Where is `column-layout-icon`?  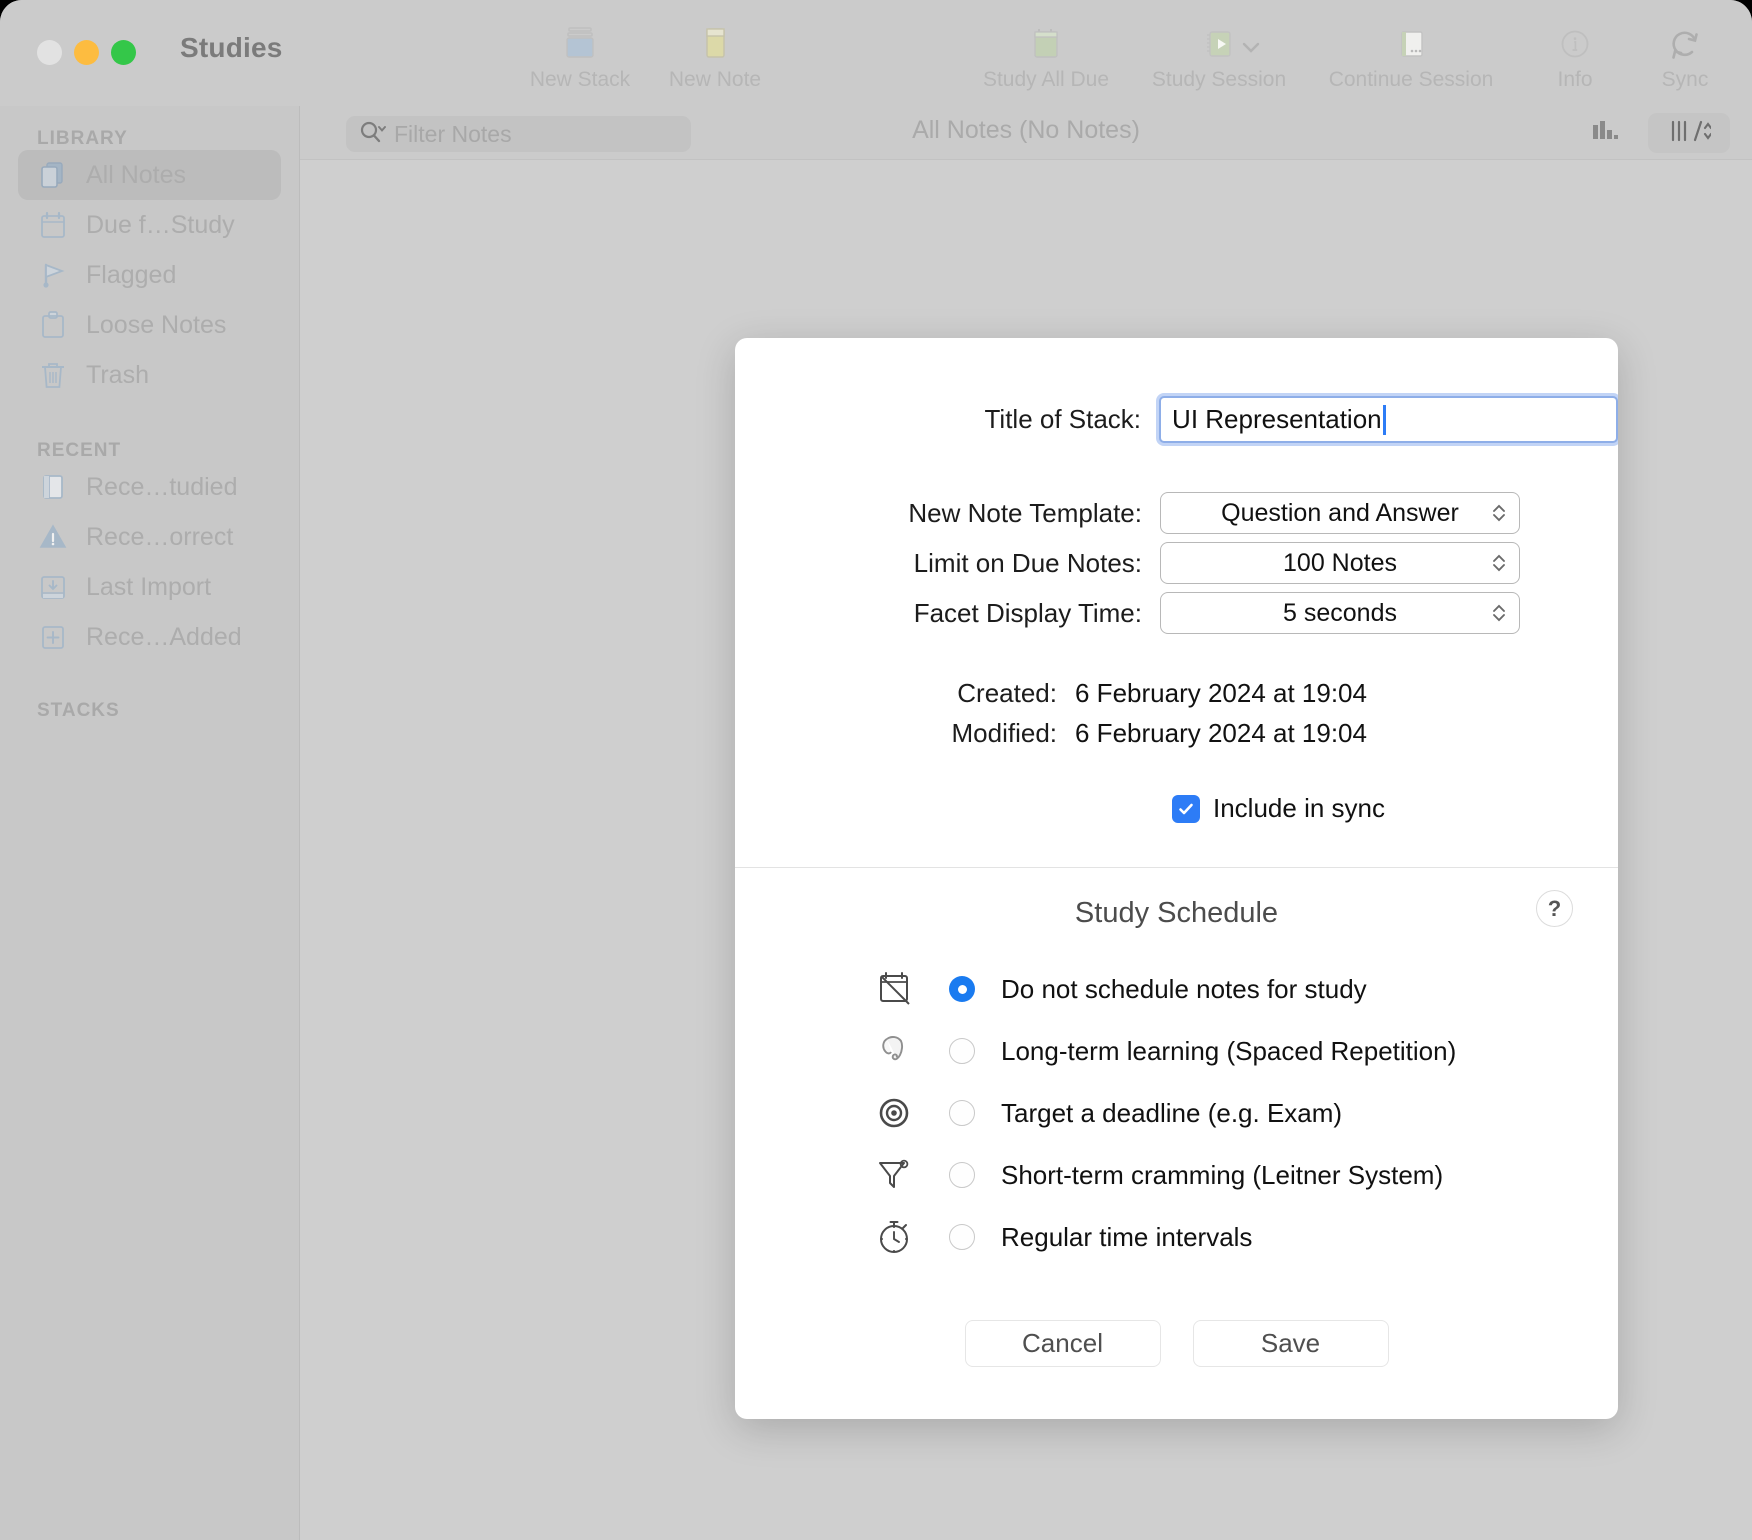 column-layout-icon is located at coordinates (1690, 133).